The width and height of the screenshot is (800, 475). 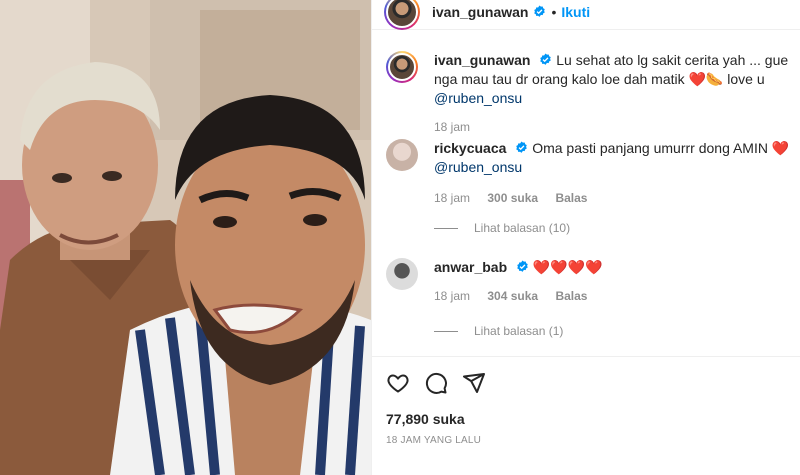 I want to click on comment-meta: 18 jam 304 suka Balas, so click(x=615, y=296).